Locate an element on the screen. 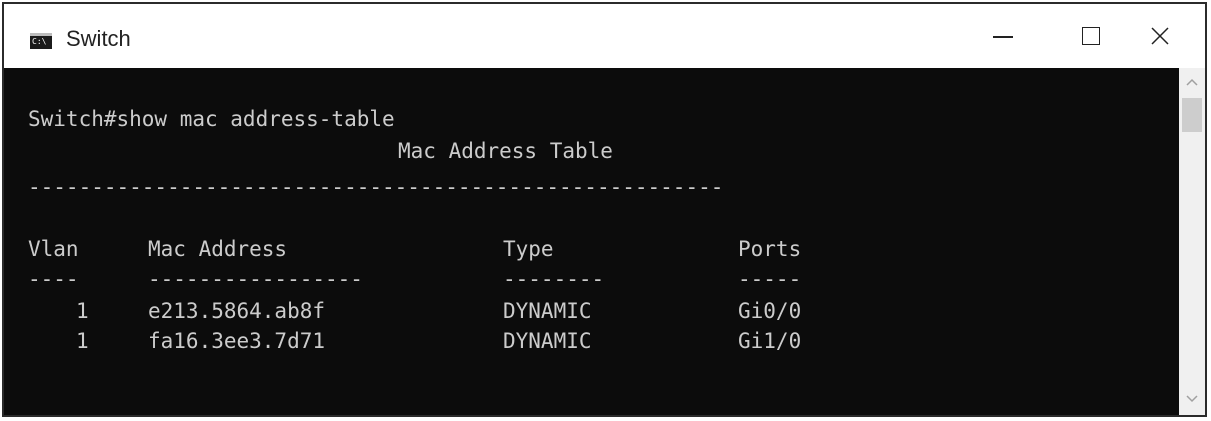  table-row-ports: Gi0/0 is located at coordinates (770, 311).